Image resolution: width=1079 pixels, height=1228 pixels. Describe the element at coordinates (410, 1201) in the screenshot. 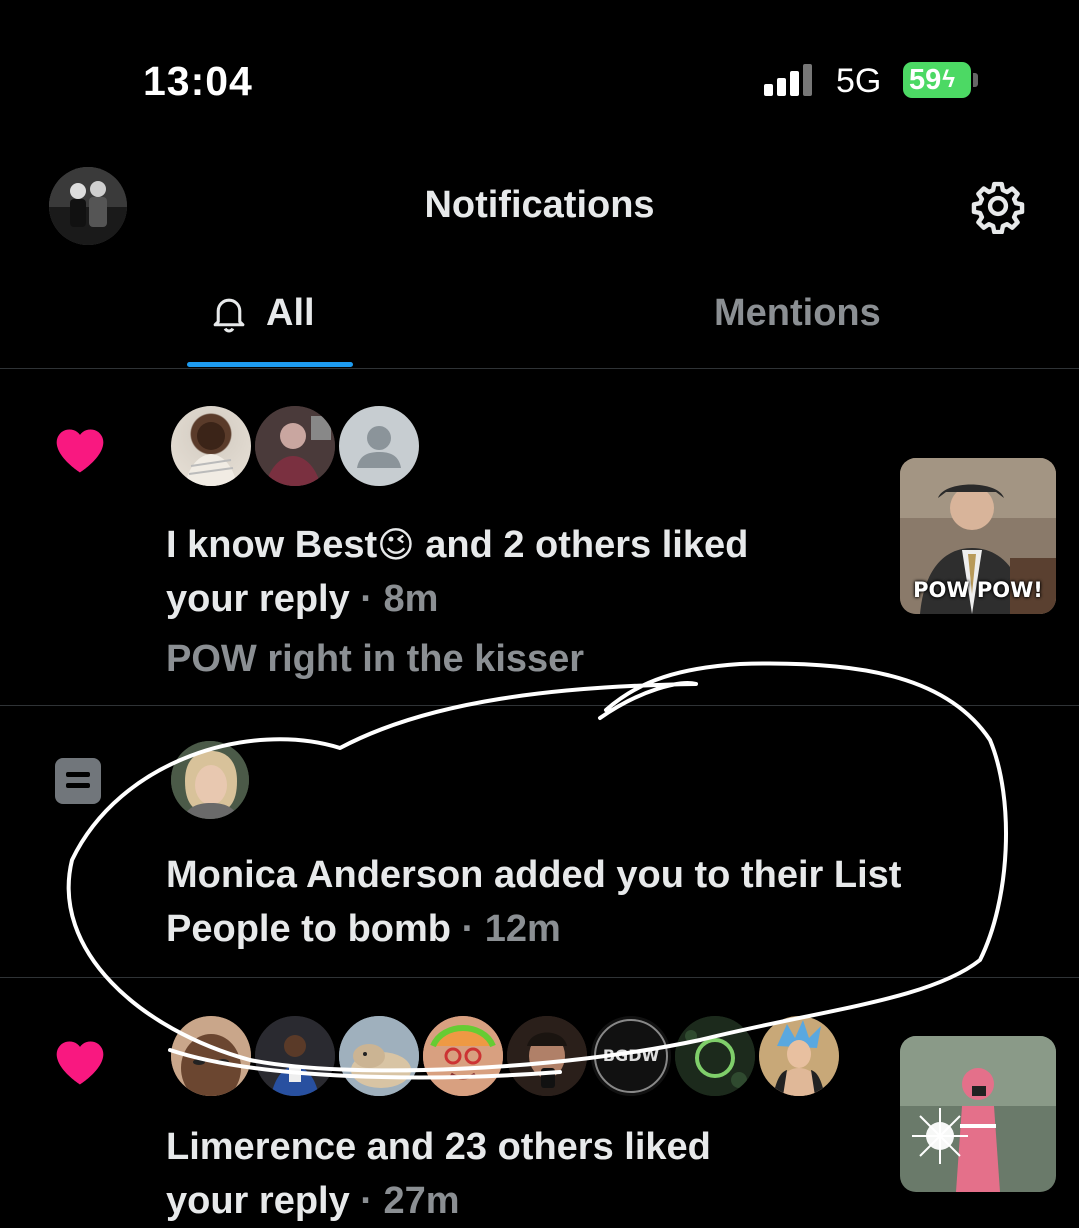

I see `timestamp: · 27m` at that location.